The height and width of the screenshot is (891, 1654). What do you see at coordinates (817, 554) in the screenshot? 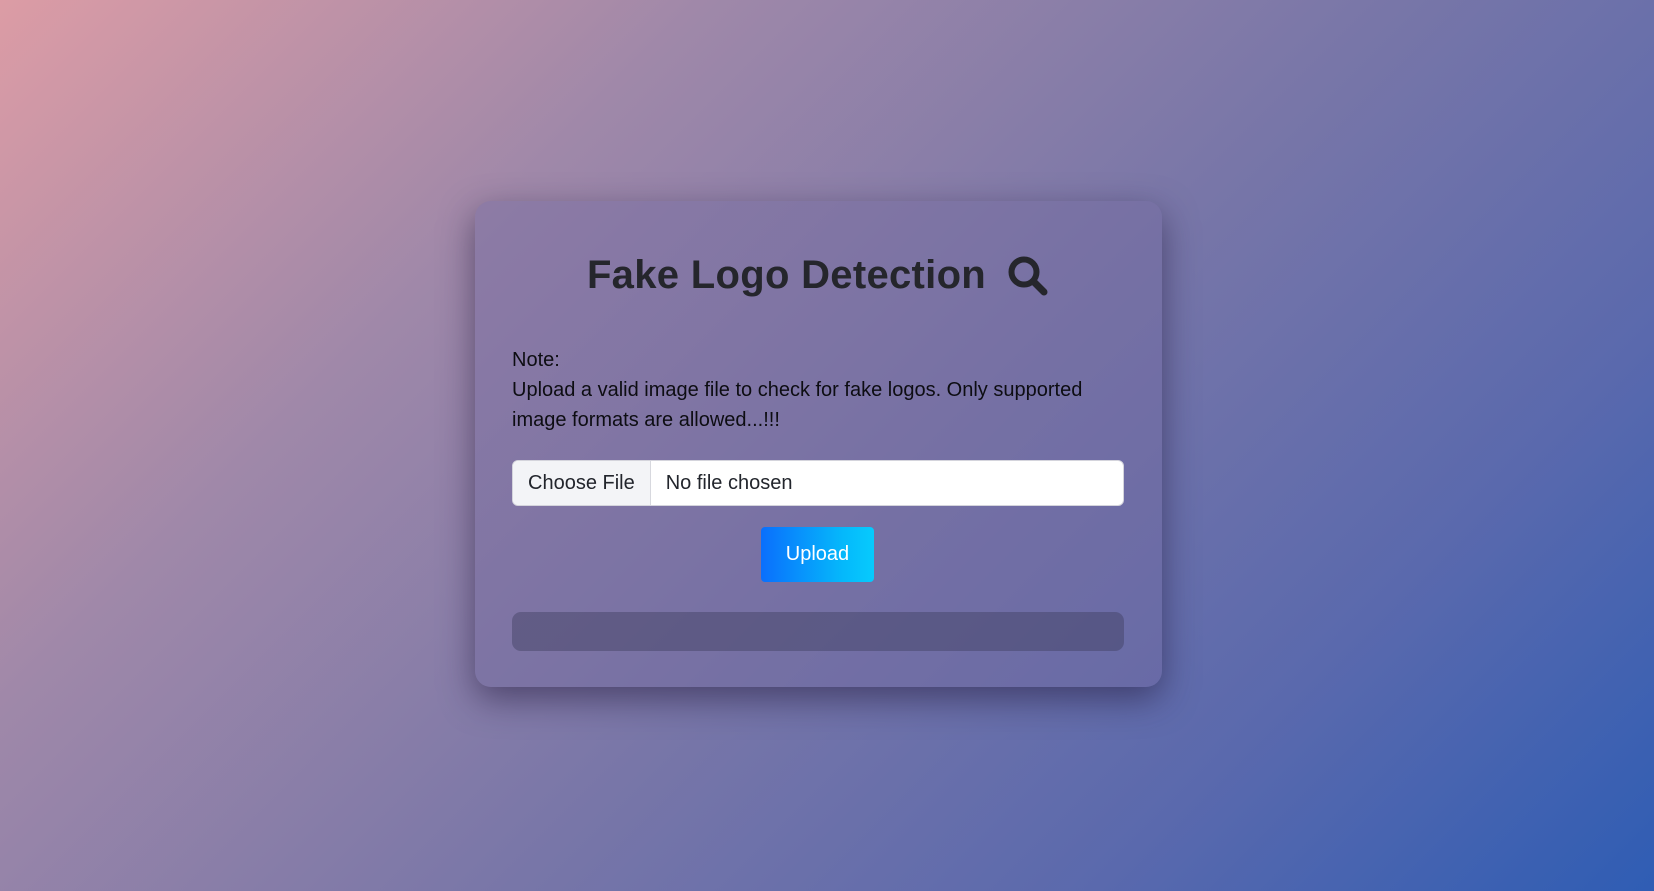
I see `upload-button: Upload` at bounding box center [817, 554].